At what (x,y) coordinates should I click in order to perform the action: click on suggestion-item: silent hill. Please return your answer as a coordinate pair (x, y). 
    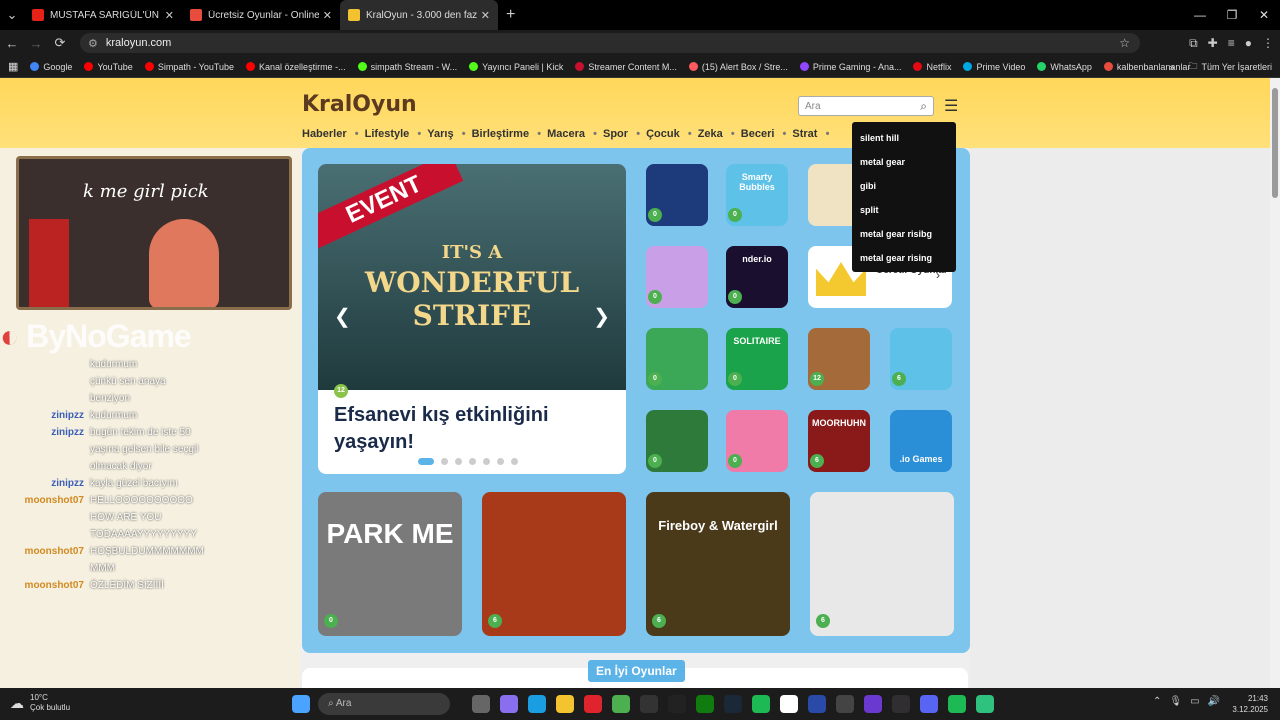
    Looking at the image, I should click on (904, 138).